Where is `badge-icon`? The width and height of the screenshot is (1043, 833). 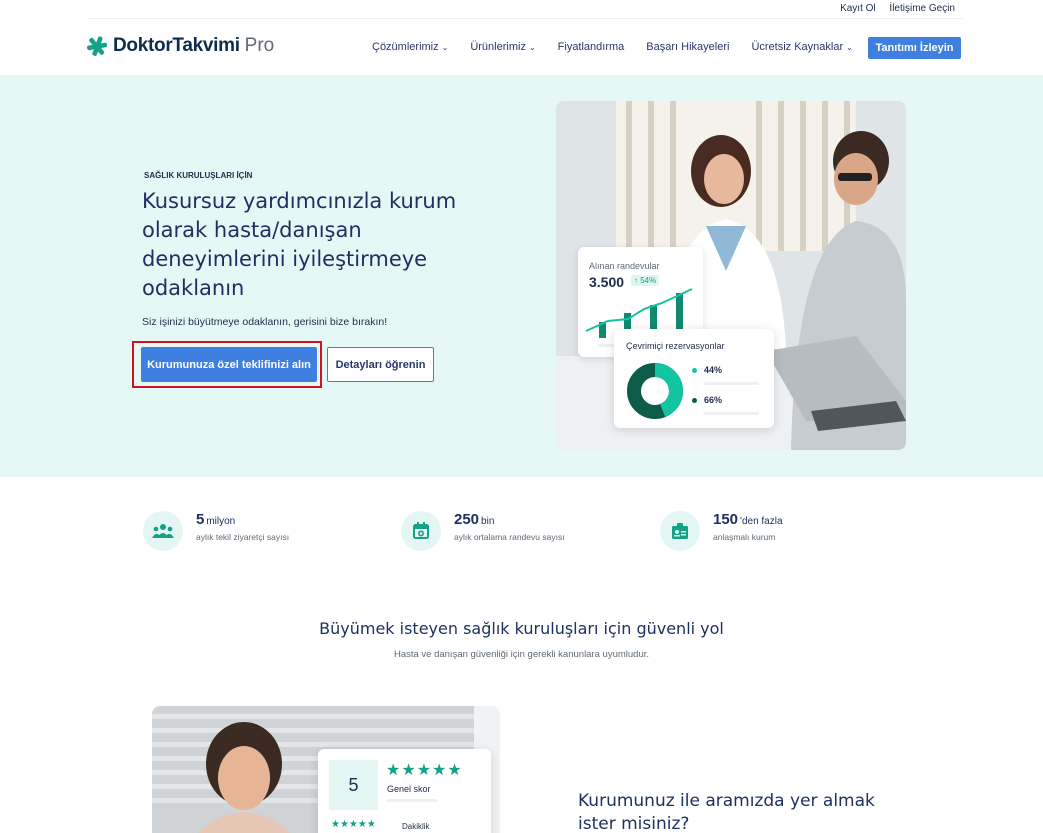 badge-icon is located at coordinates (680, 531).